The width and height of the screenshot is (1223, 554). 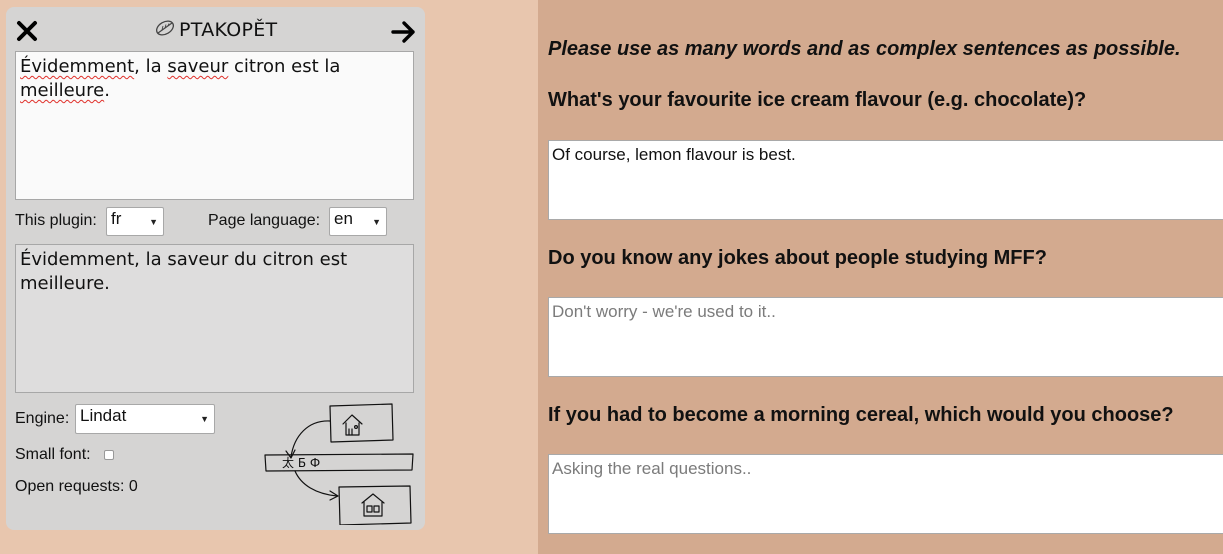 I want to click on open-requests-status: Open requests: 0, so click(x=76, y=486).